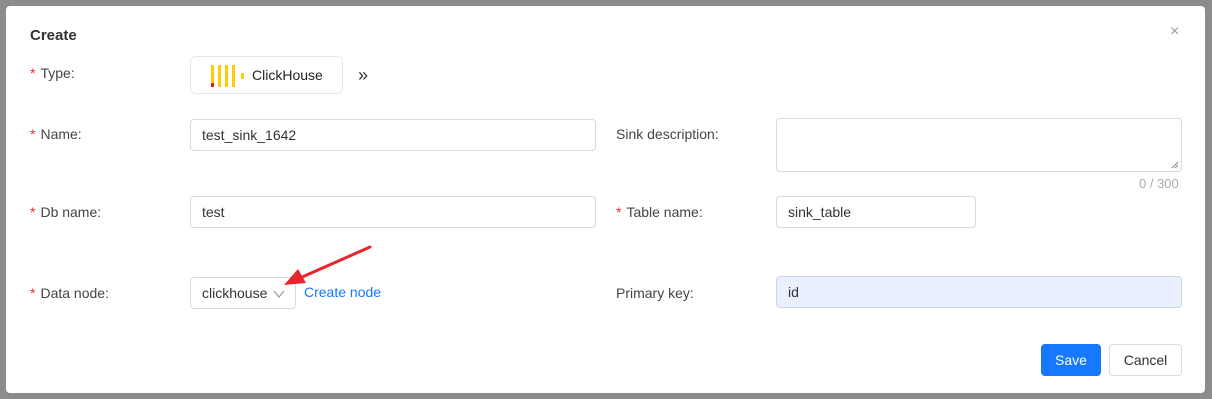 The image size is (1212, 399). I want to click on data-node-value: clickhouse, so click(235, 293).